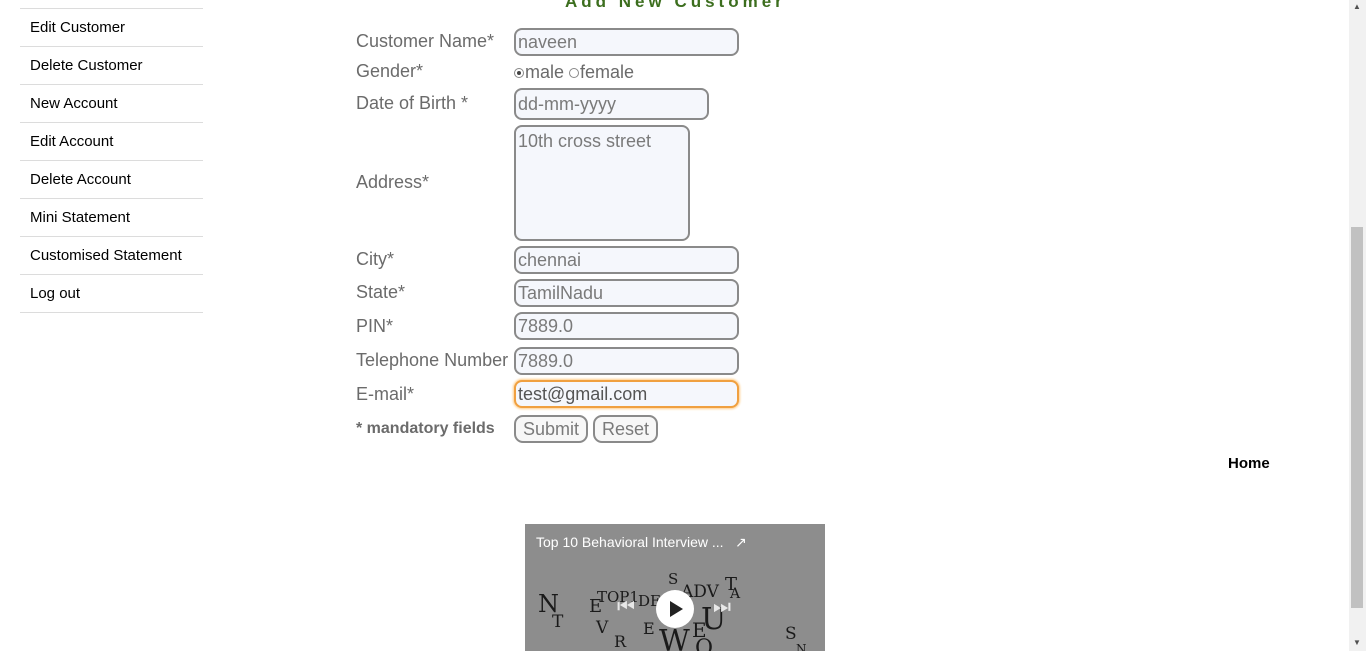 The height and width of the screenshot is (651, 1366). I want to click on sidebar-item-mini-statement: Mini Statement, so click(111, 218).